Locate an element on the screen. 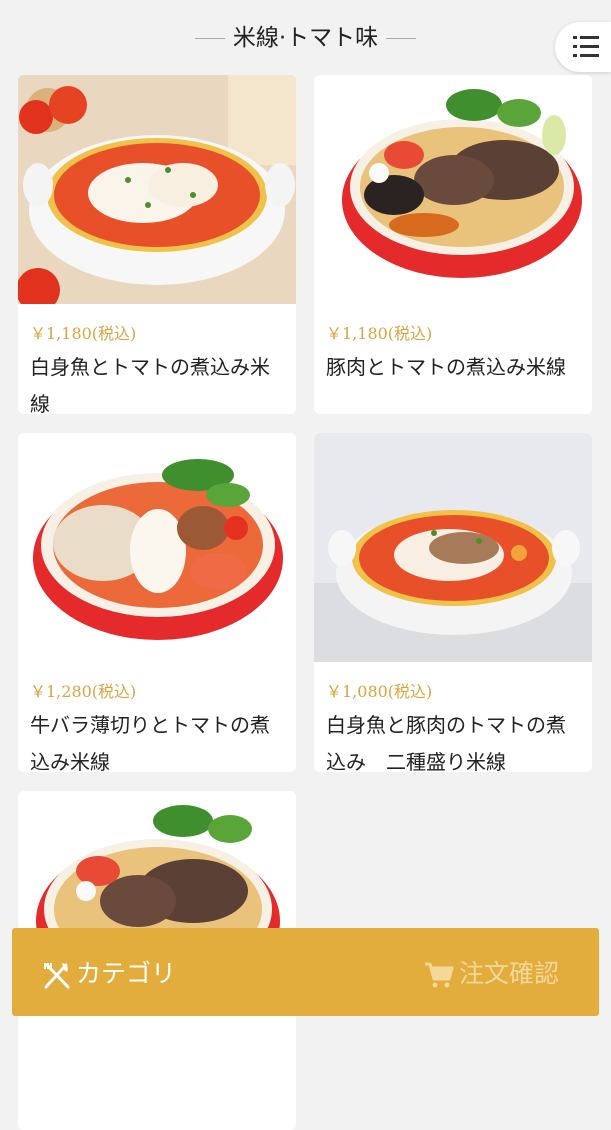  menu-item-card: ￥1,280(税込) 牛バラ薄切りとトマトの煮込み米線 is located at coordinates (157, 602).